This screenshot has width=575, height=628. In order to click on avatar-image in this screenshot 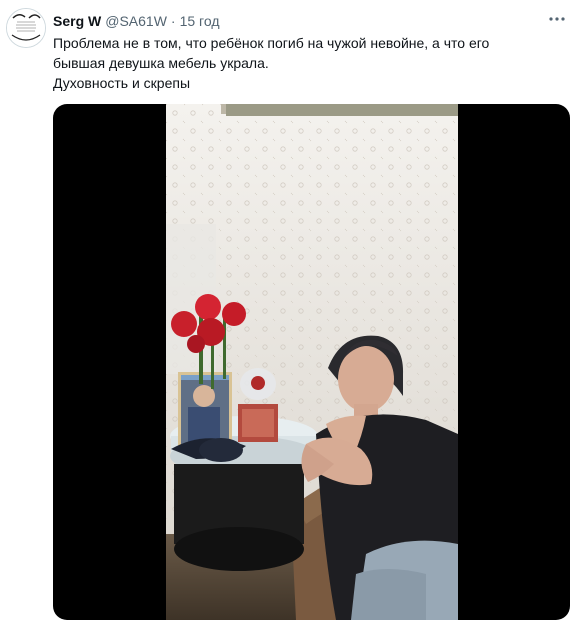, I will do `click(26, 28)`.